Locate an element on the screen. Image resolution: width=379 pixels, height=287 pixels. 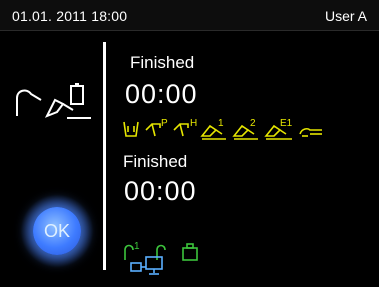
network-icon is located at coordinates (148, 266).